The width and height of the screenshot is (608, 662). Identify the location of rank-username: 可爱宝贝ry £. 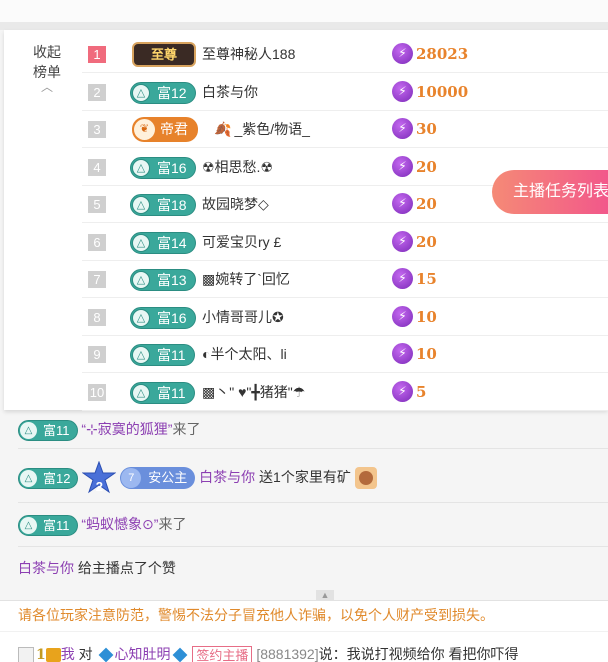
(241, 242).